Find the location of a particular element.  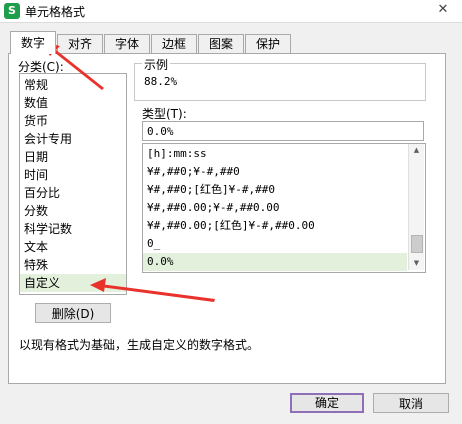

tab-alignment: 对齐 is located at coordinates (80, 43).